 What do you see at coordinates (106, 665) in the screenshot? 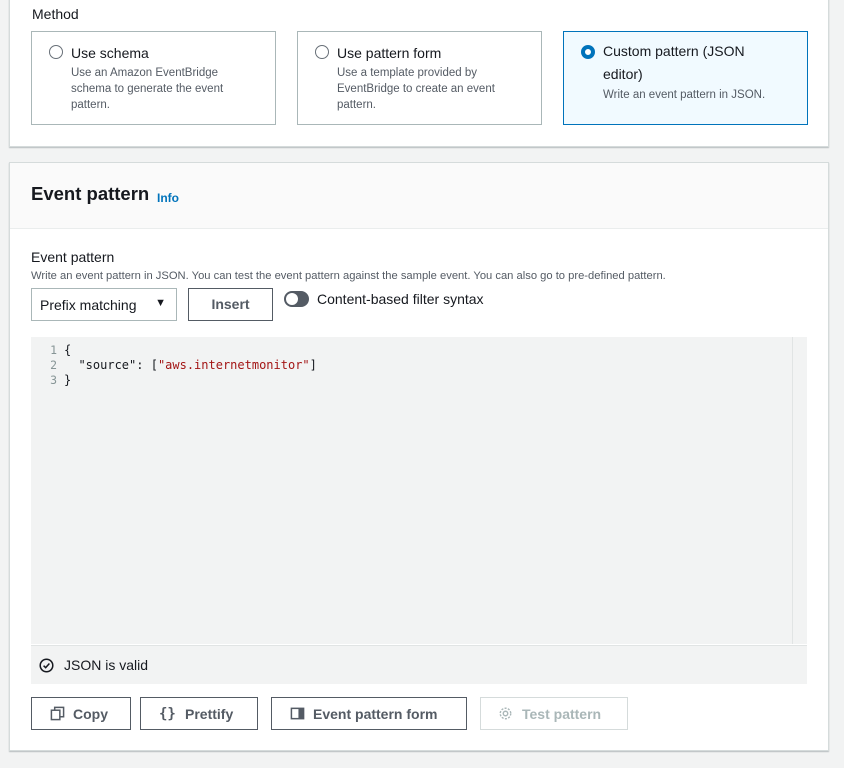
I see `validation-status-text: JSON is valid` at bounding box center [106, 665].